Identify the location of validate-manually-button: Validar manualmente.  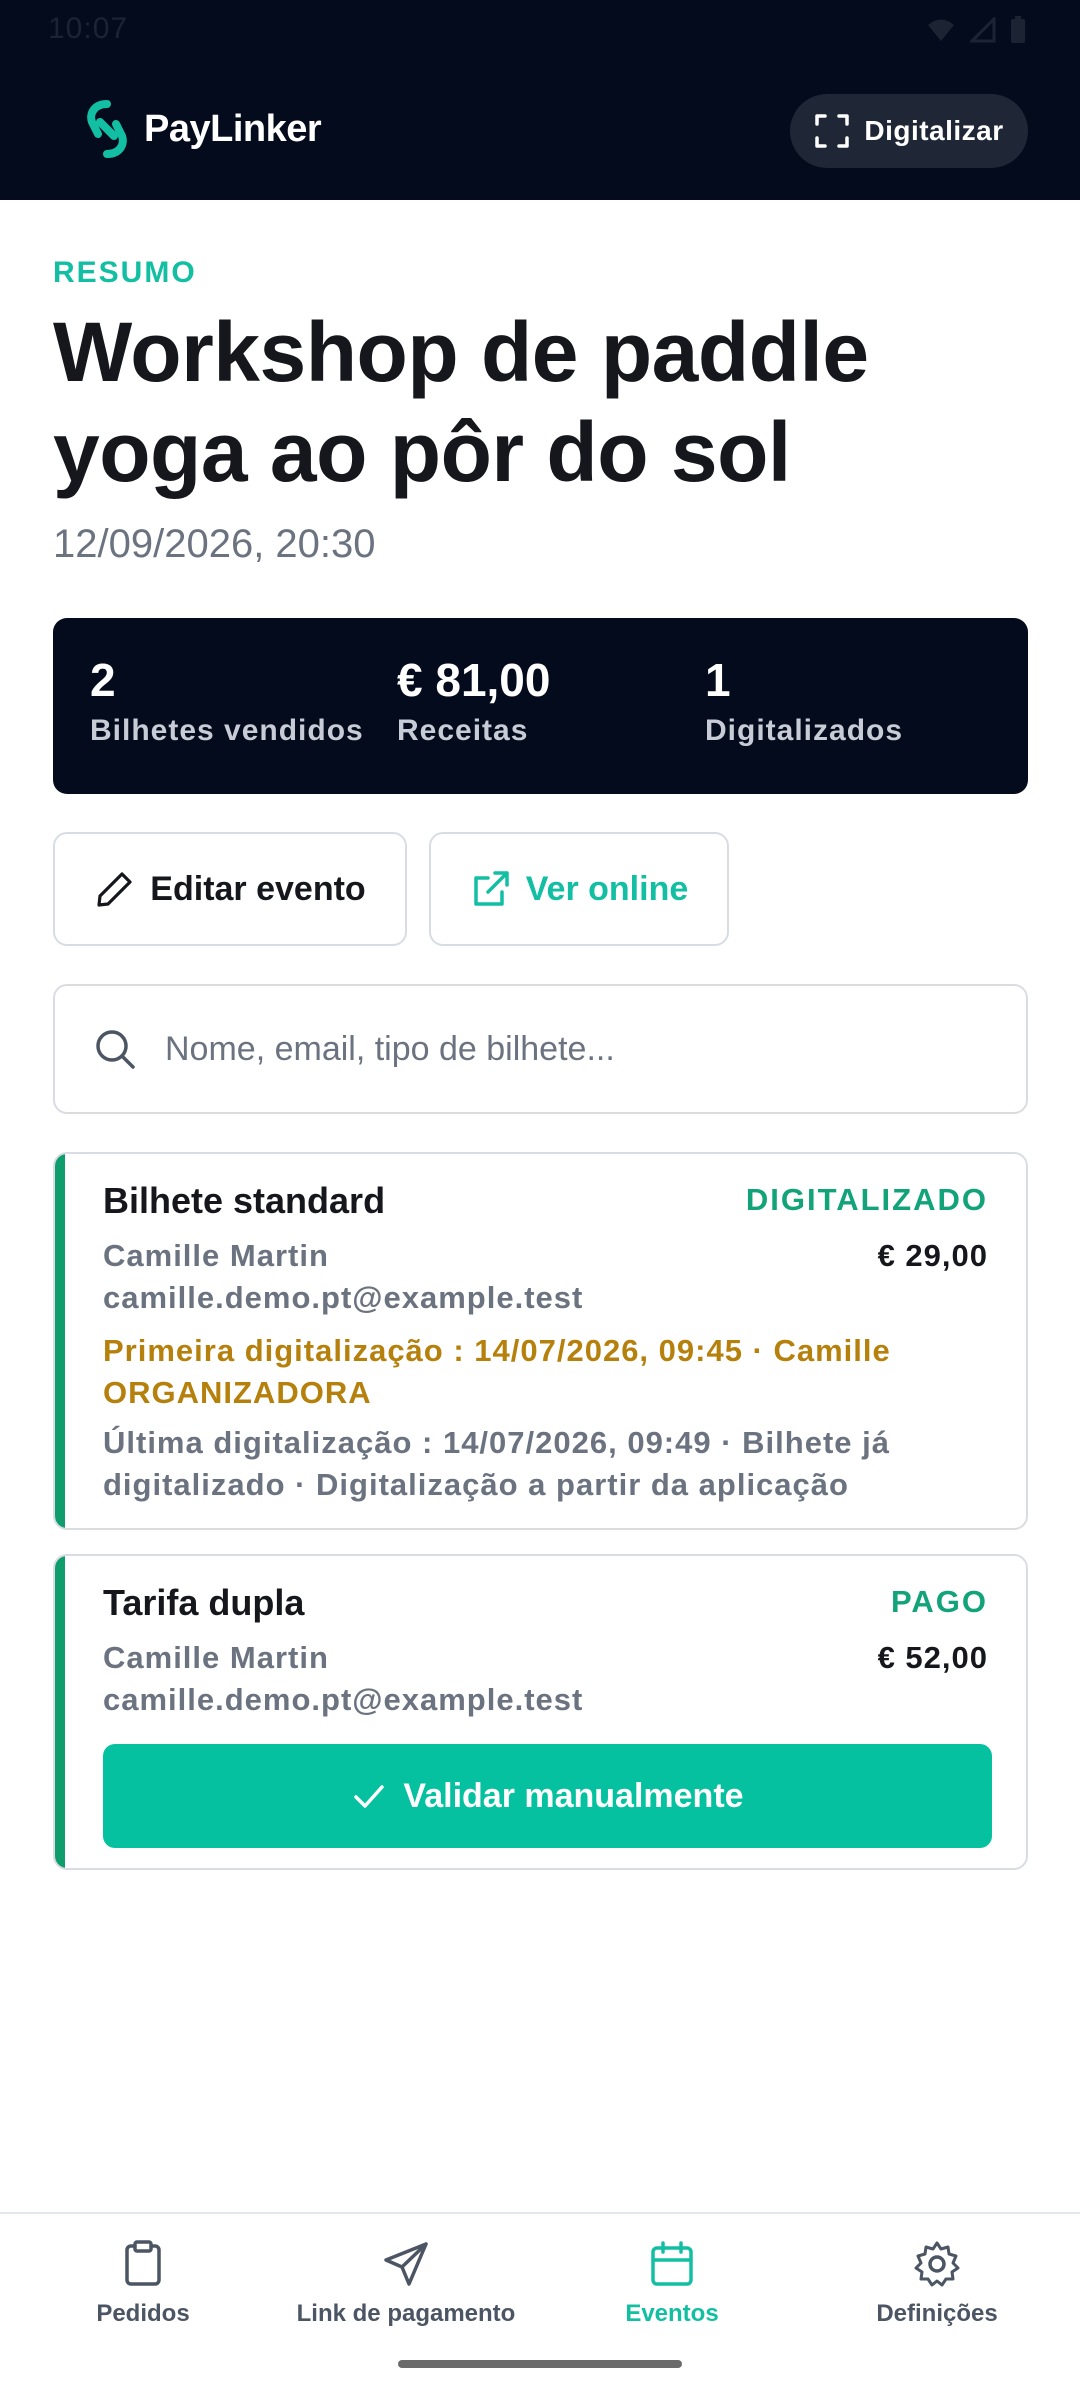
(547, 1796).